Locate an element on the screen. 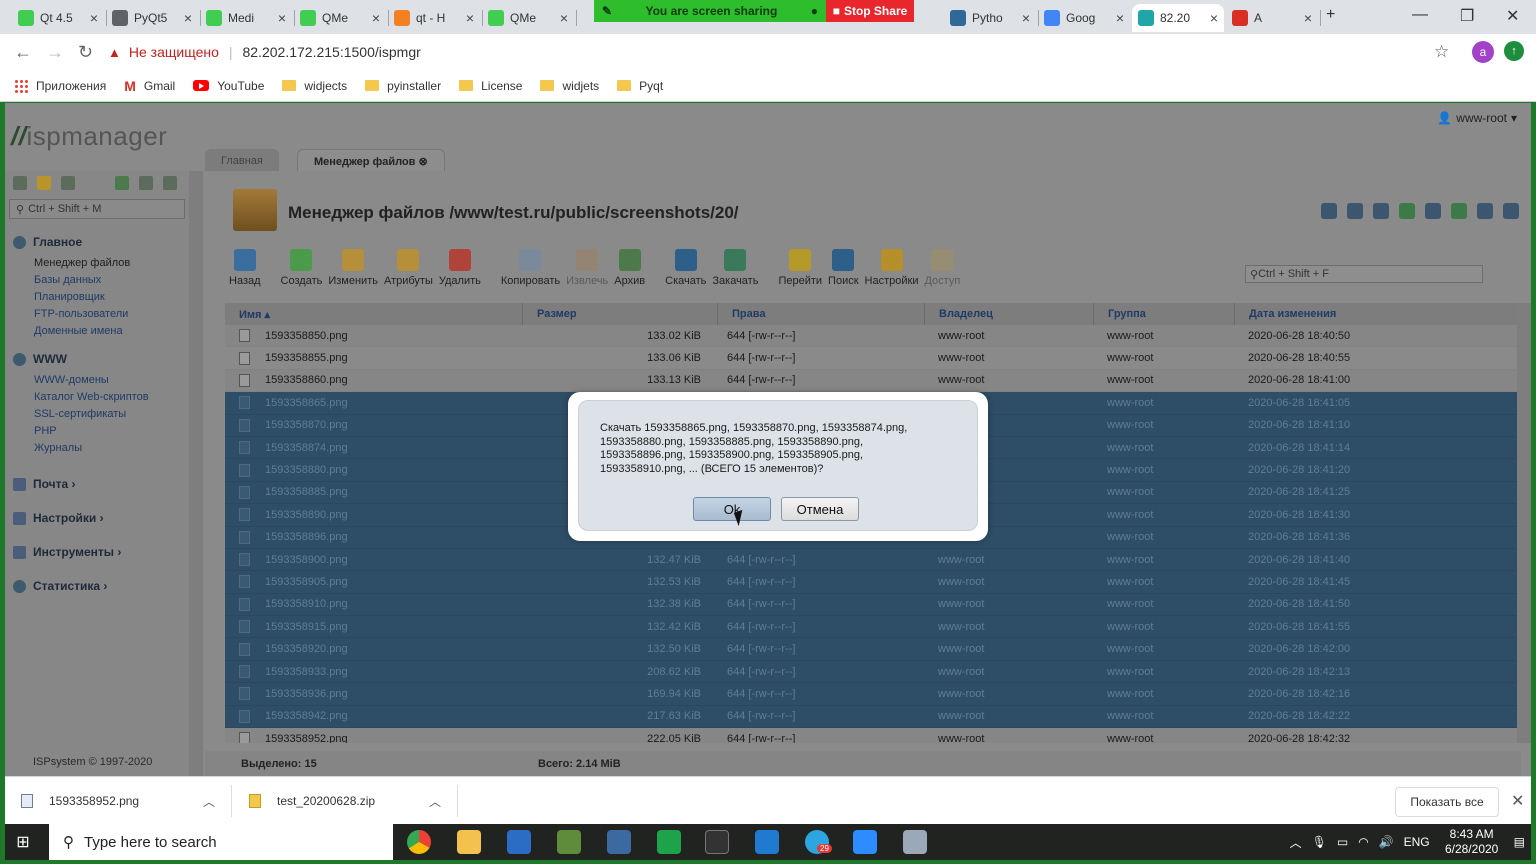  download-item: 1593358952.png ︿ is located at coordinates (121, 801).